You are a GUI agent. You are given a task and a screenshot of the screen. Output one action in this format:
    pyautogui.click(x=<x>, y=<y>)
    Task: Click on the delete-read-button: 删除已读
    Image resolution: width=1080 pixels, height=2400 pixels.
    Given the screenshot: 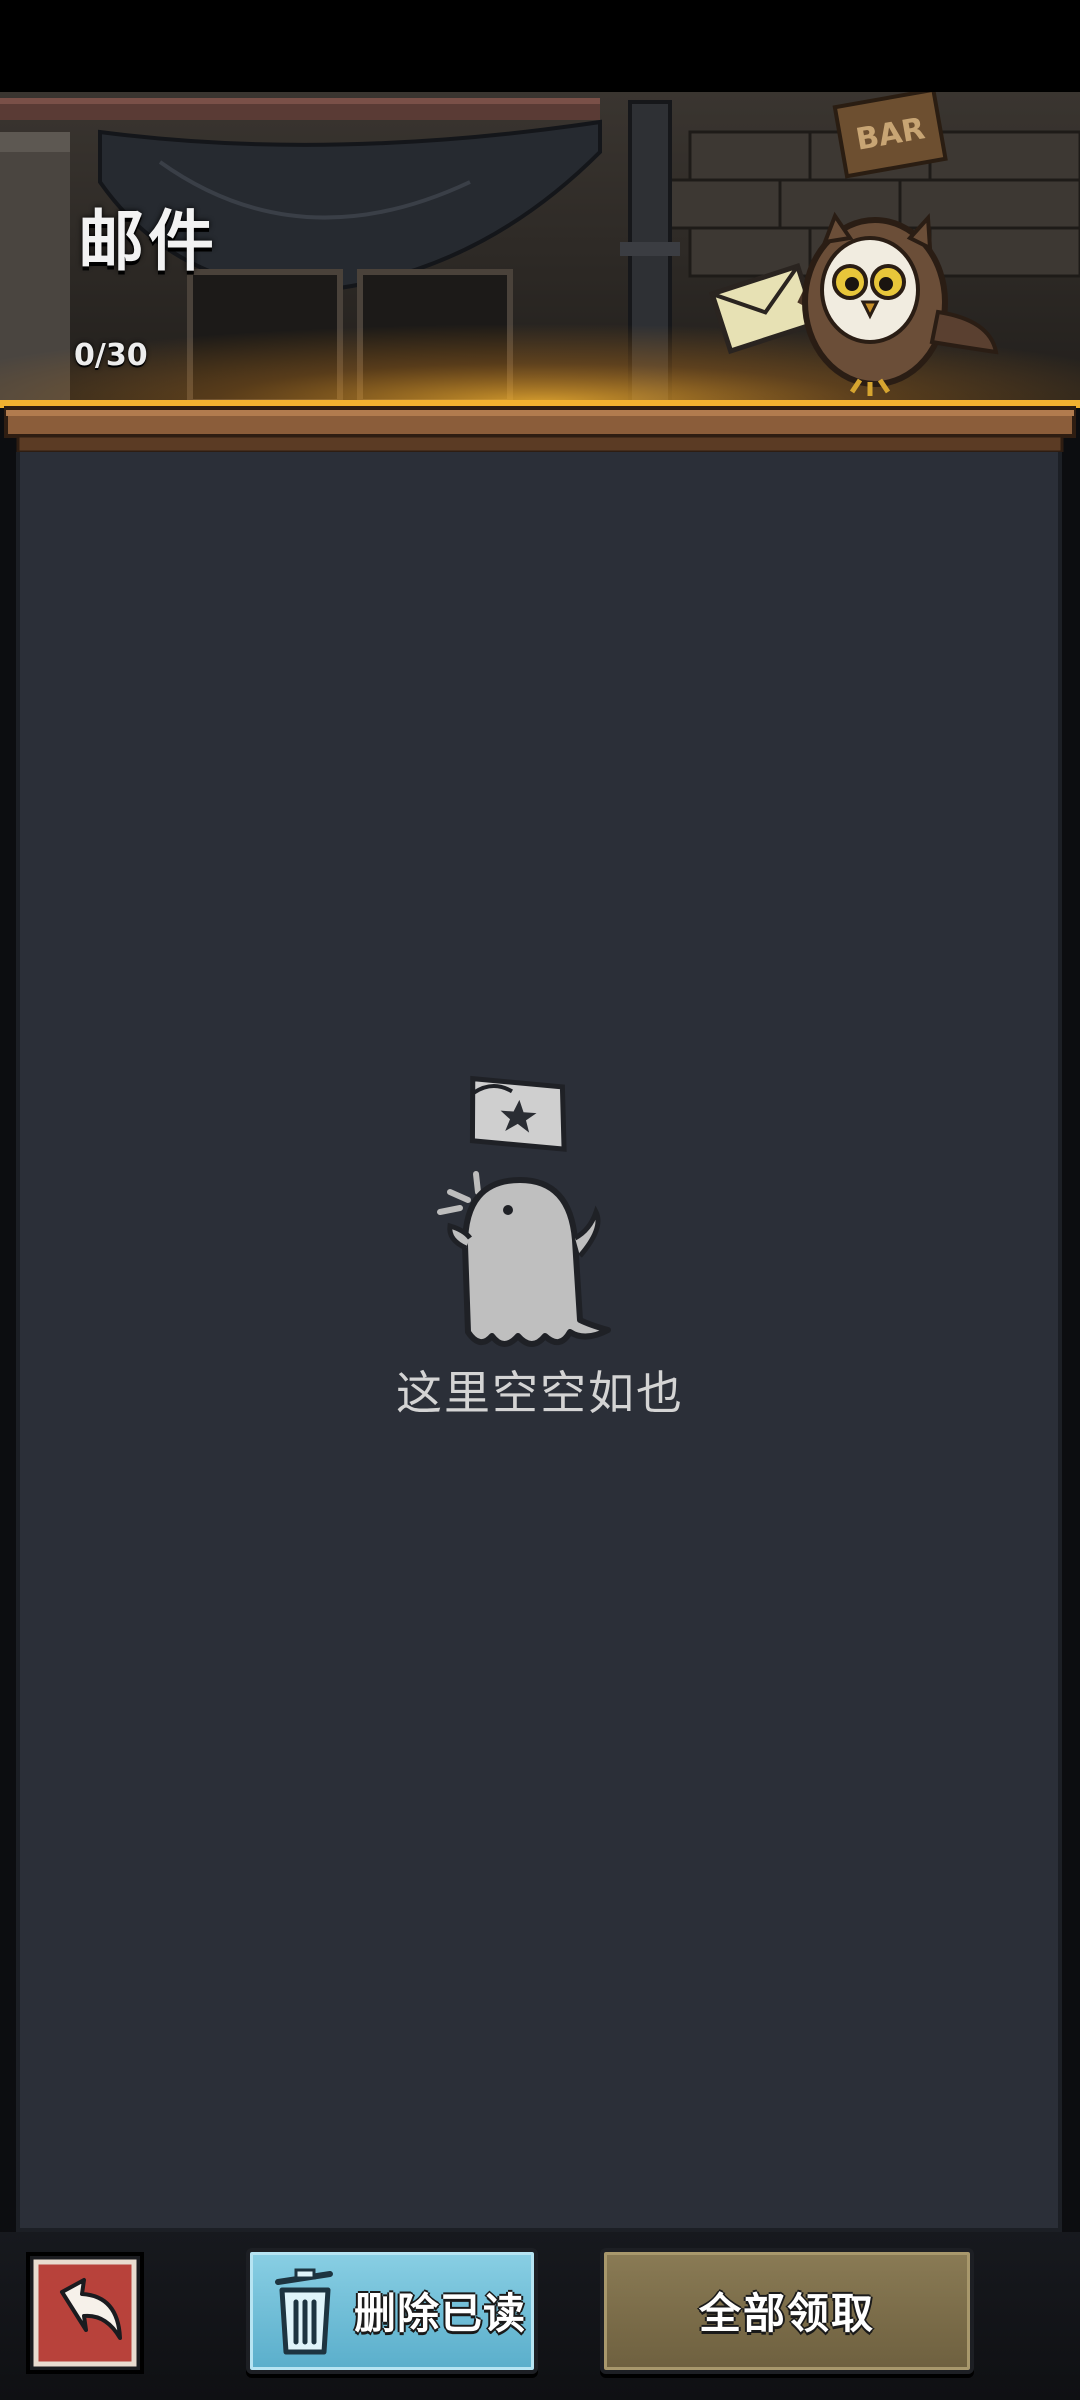 What is the action you would take?
    pyautogui.click(x=392, y=2311)
    